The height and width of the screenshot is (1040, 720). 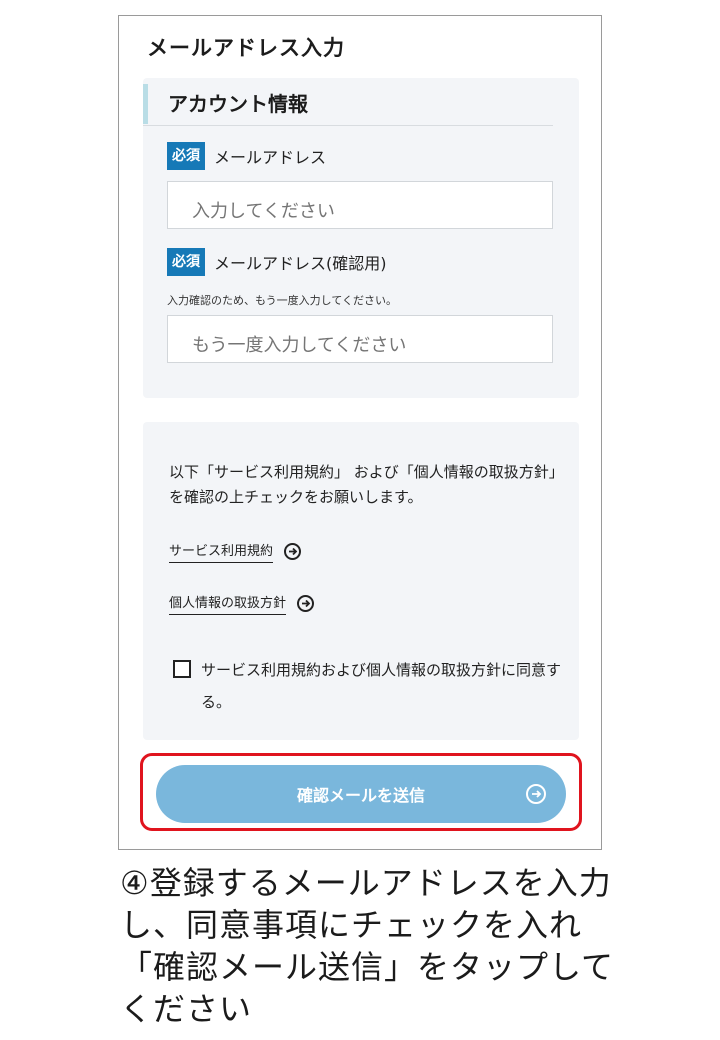 I want to click on email-label-row: 必須 メールアドレス, so click(x=246, y=156).